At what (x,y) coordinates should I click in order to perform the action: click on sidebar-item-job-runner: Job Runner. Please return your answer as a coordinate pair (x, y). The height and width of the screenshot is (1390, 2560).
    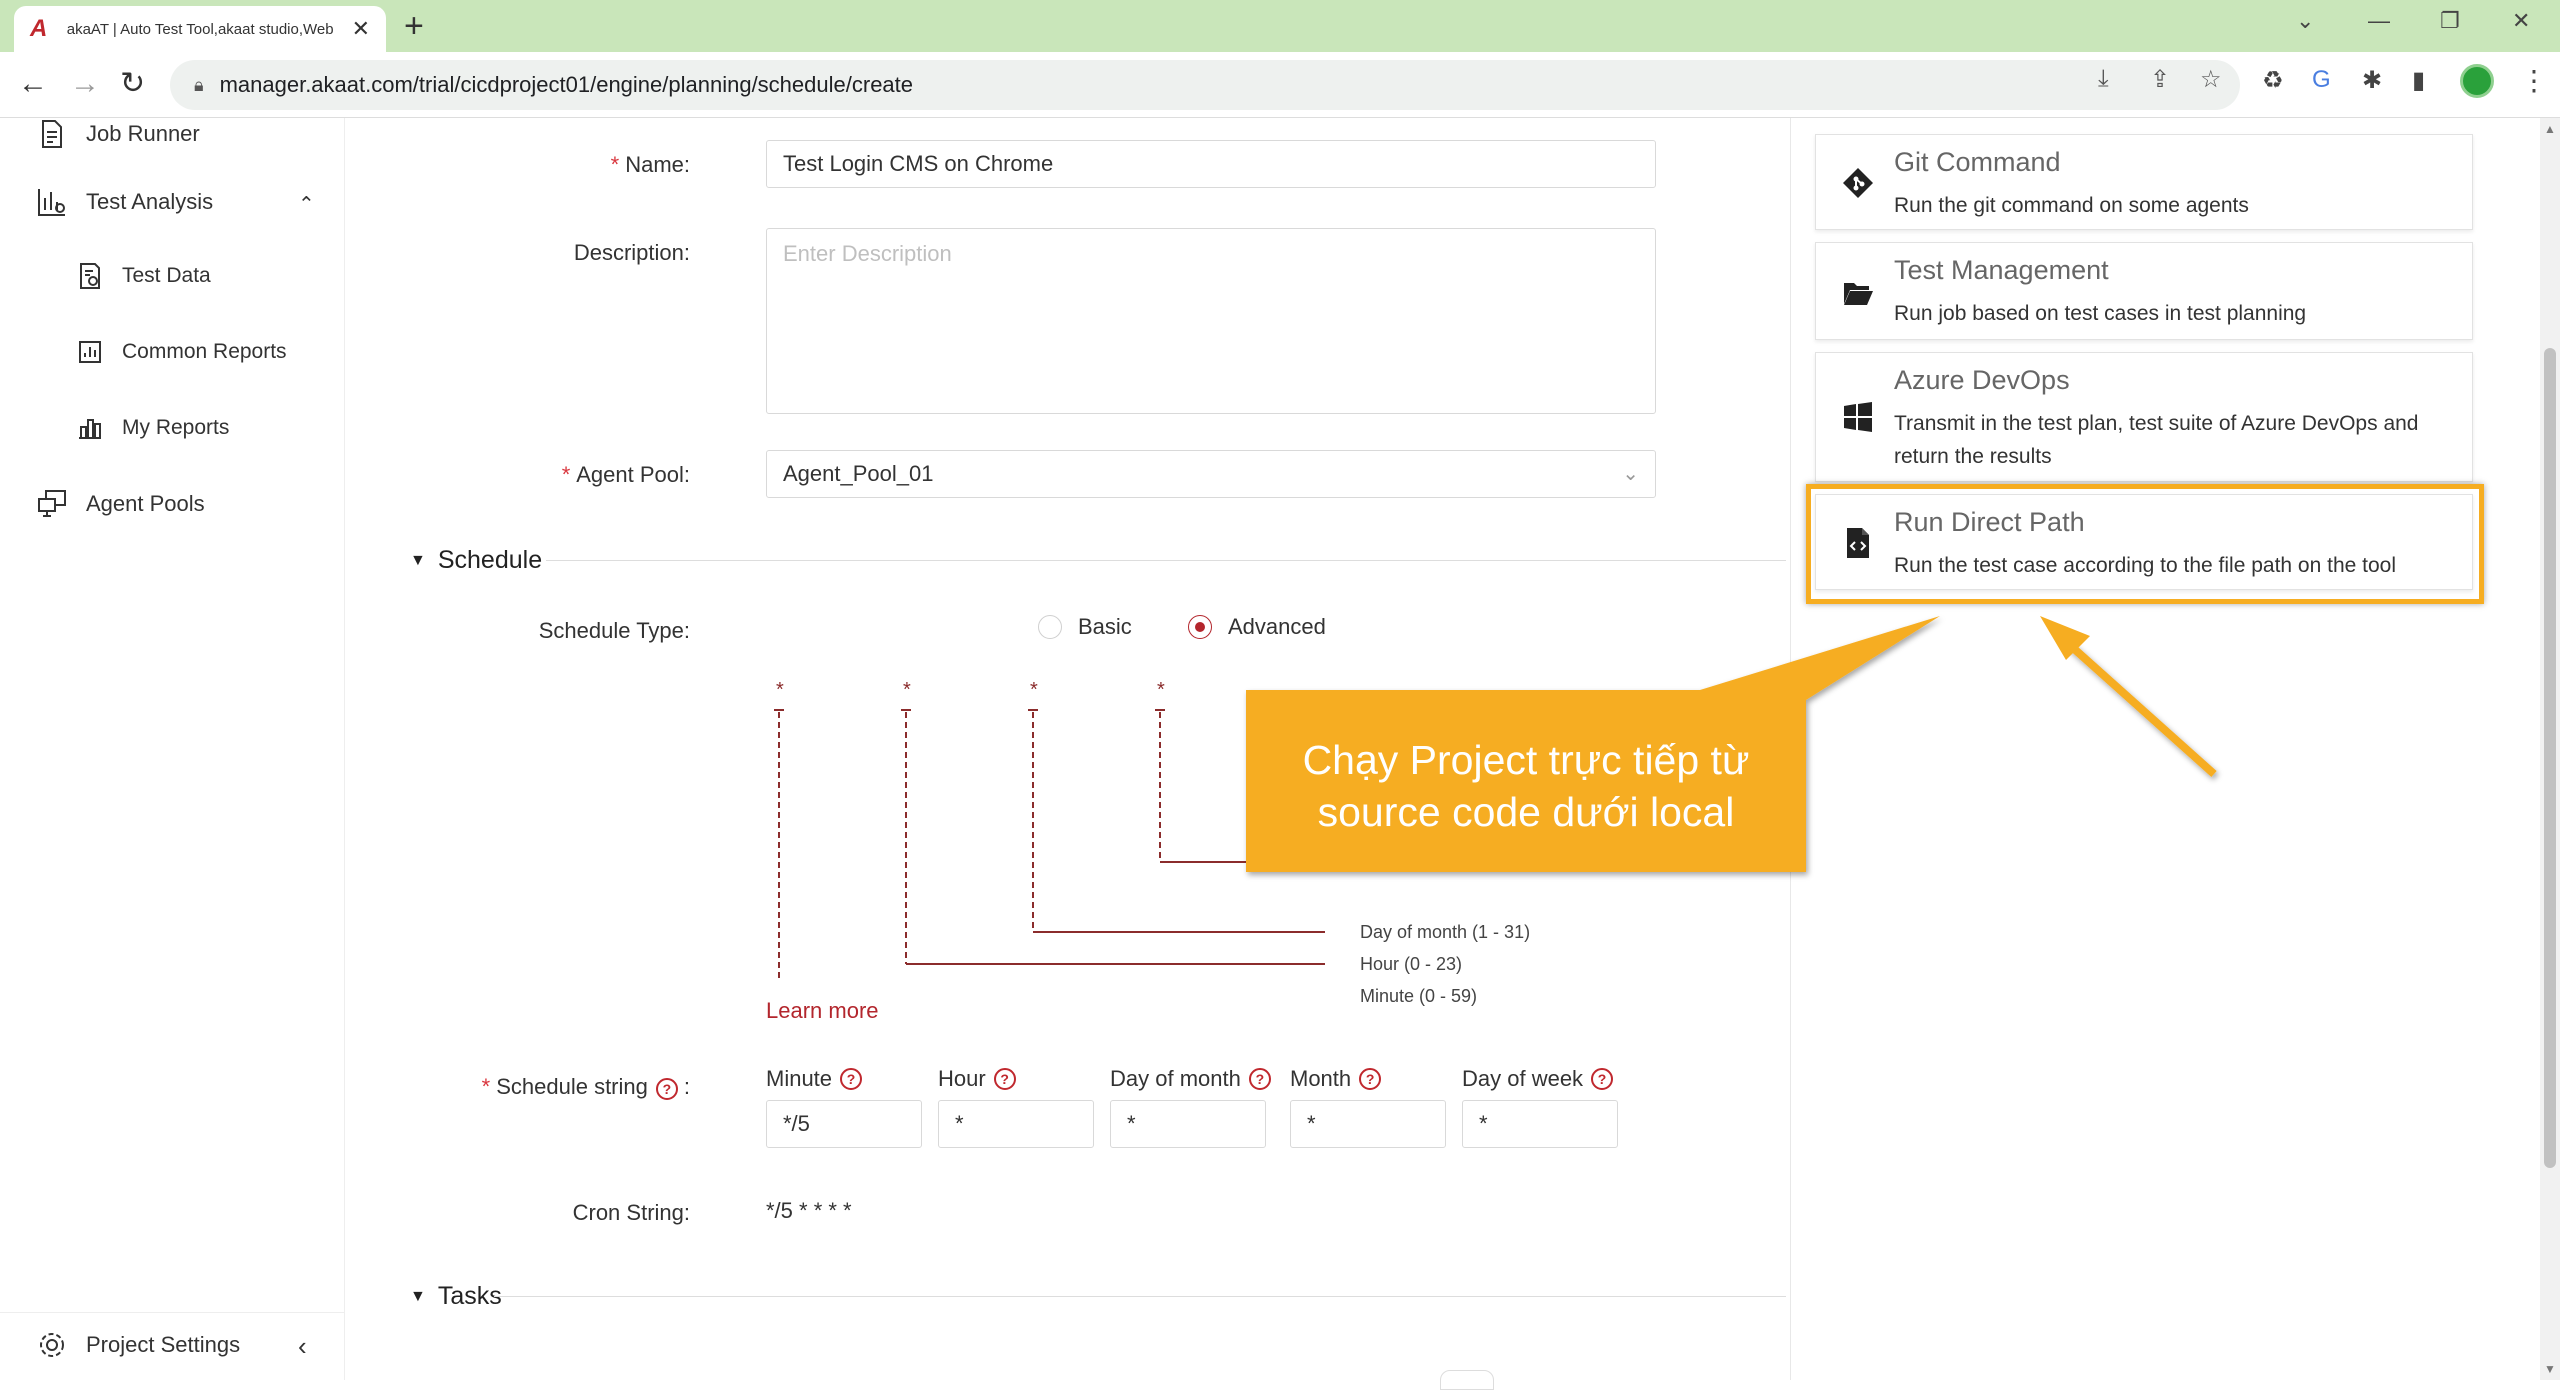
    Looking at the image, I should click on (118, 134).